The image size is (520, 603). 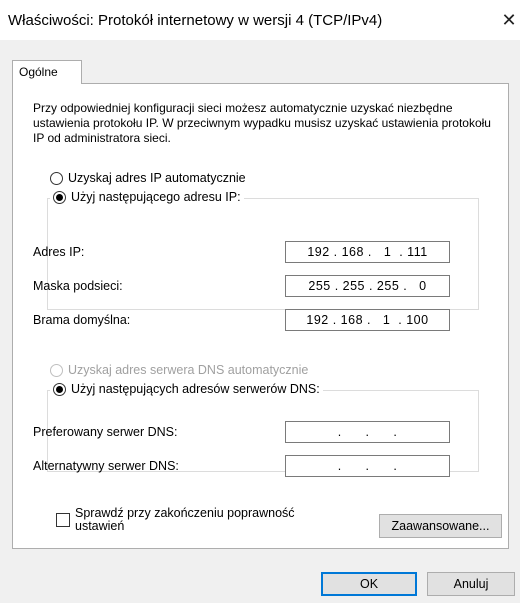 I want to click on radio-ip-auto: Uzyskaj adres IP automatycznie, so click(x=148, y=178).